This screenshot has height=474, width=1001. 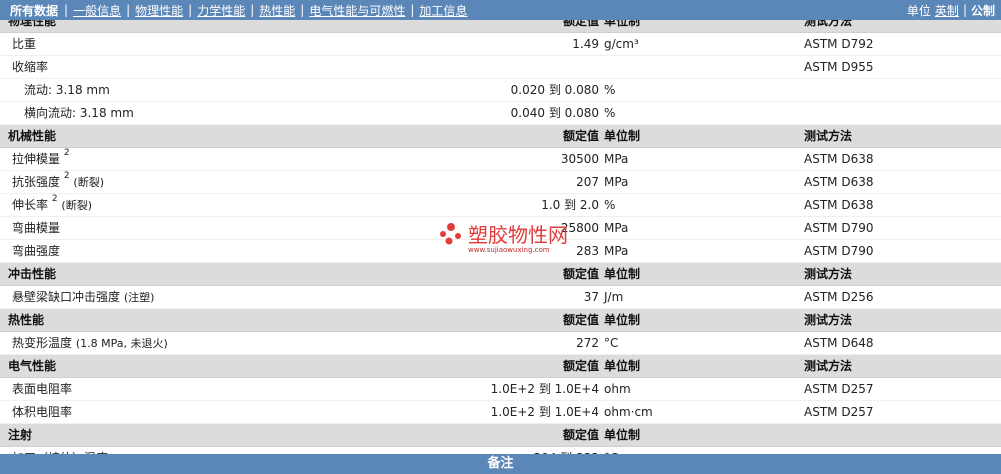 What do you see at coordinates (42, 412) in the screenshot?
I see `property-name: 体积电阻率` at bounding box center [42, 412].